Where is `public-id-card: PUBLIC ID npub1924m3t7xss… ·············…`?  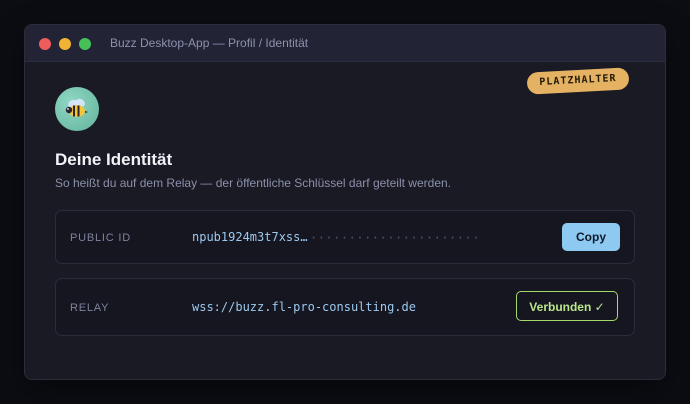 public-id-card: PUBLIC ID npub1924m3t7xss… ·············… is located at coordinates (345, 237).